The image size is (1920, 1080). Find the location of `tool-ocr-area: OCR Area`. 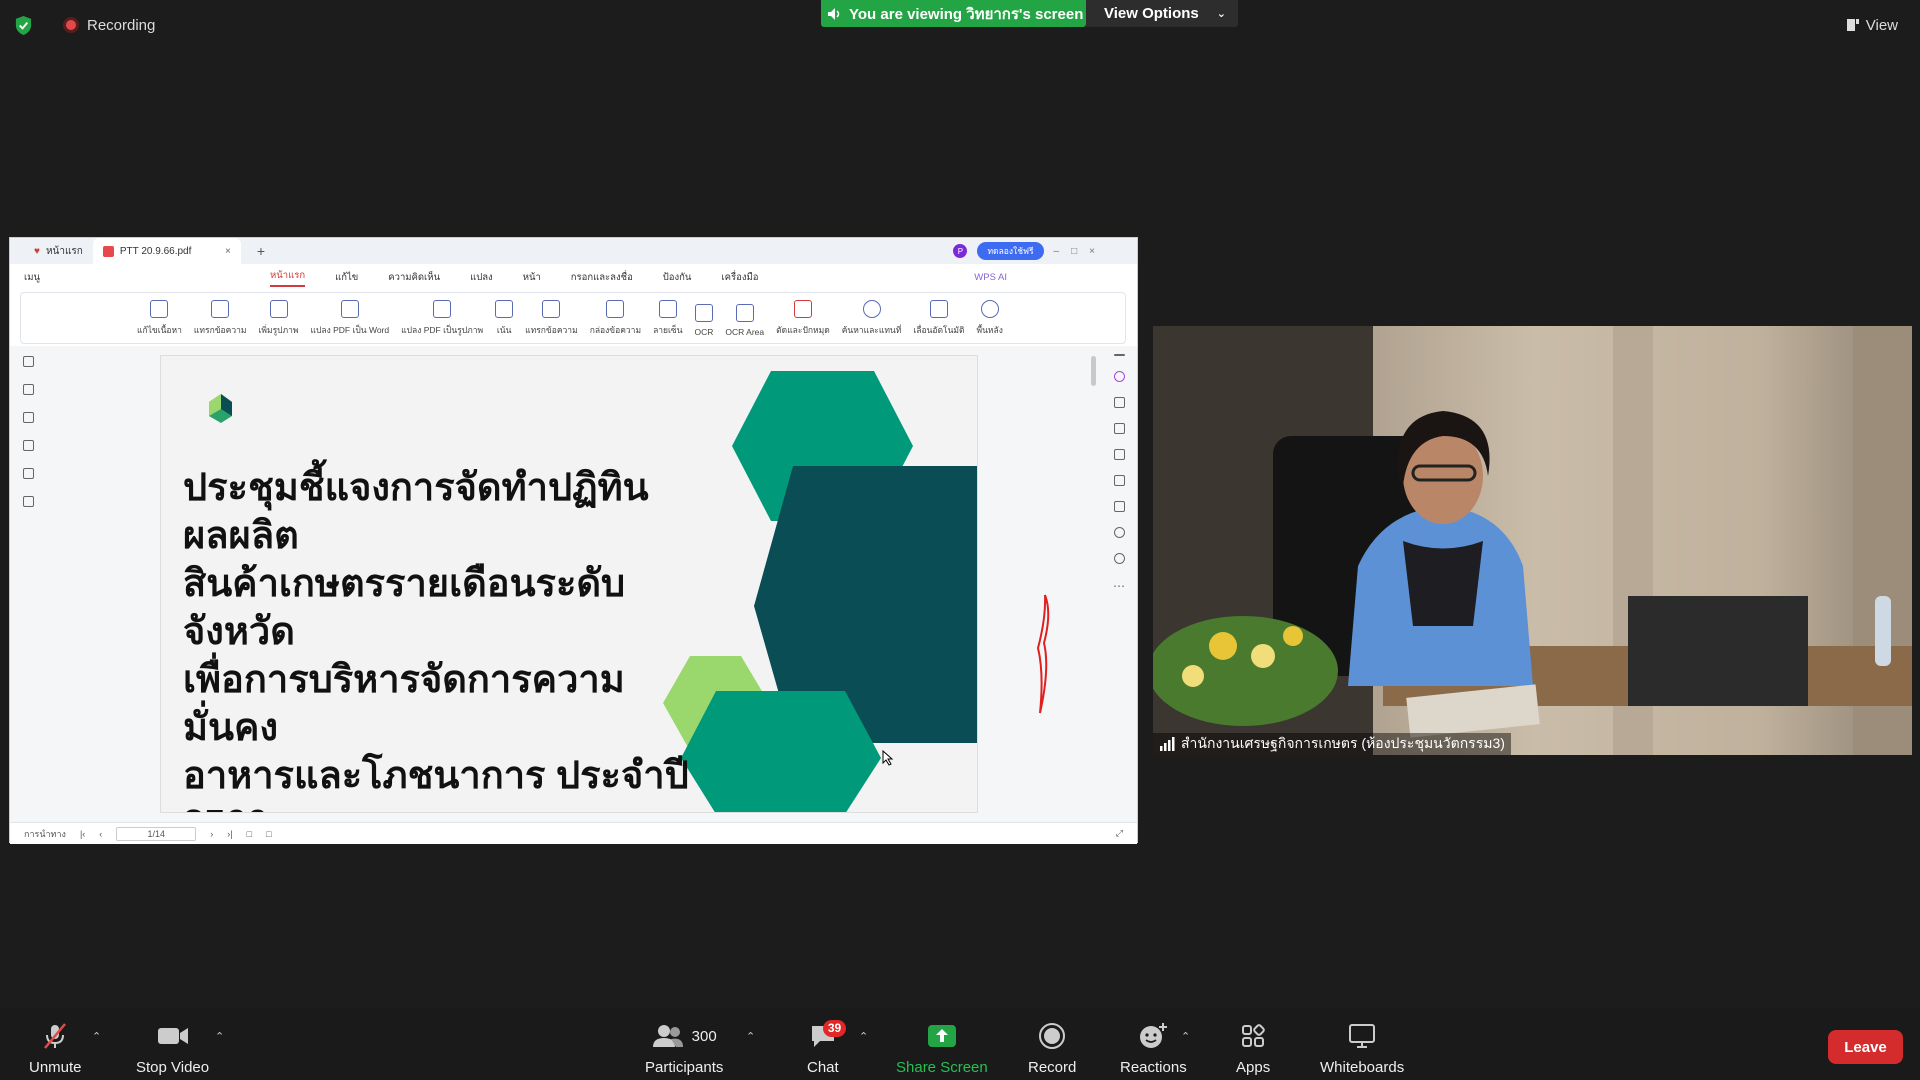

tool-ocr-area: OCR Area is located at coordinates (744, 320).